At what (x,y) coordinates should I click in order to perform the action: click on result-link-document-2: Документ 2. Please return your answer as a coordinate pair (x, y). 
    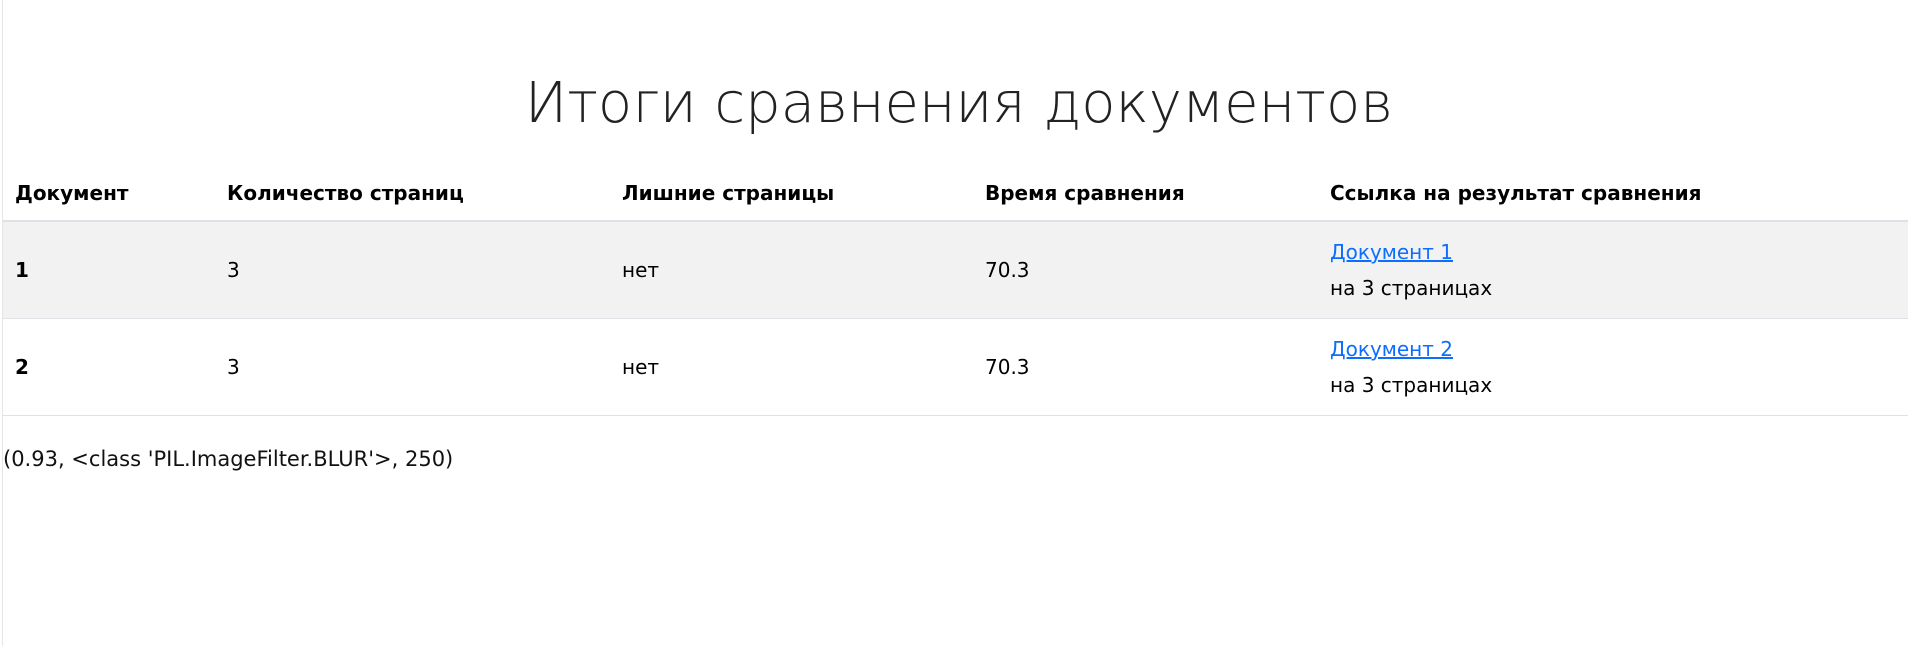
    Looking at the image, I should click on (1391, 349).